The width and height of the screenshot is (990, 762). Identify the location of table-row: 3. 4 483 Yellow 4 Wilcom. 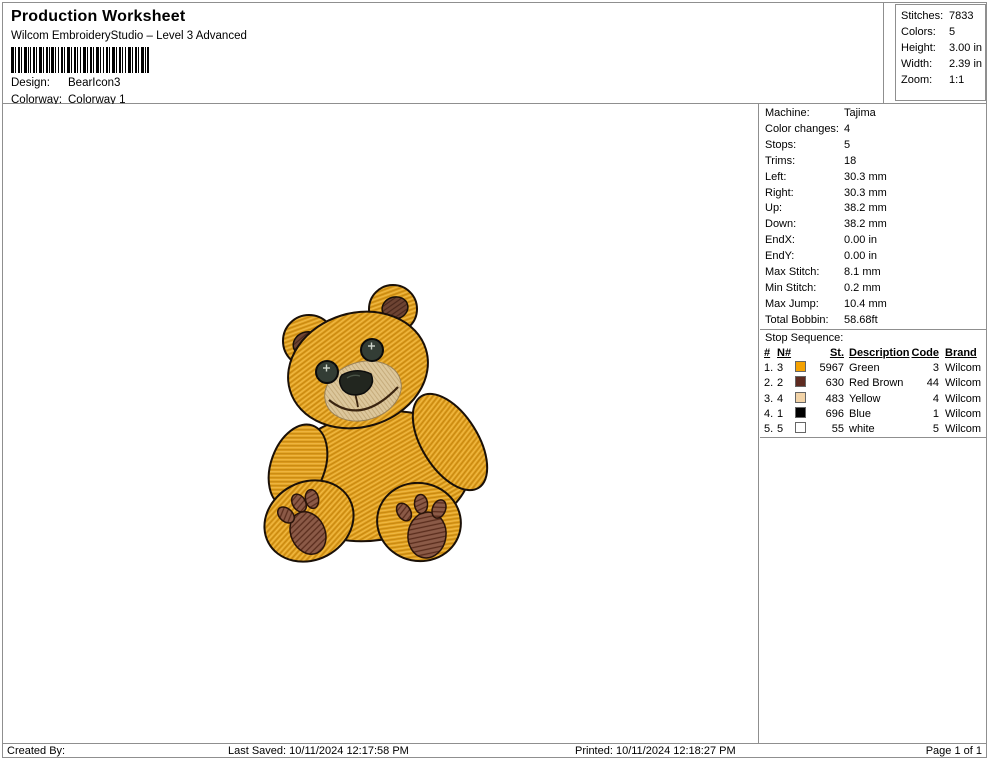
(873, 398).